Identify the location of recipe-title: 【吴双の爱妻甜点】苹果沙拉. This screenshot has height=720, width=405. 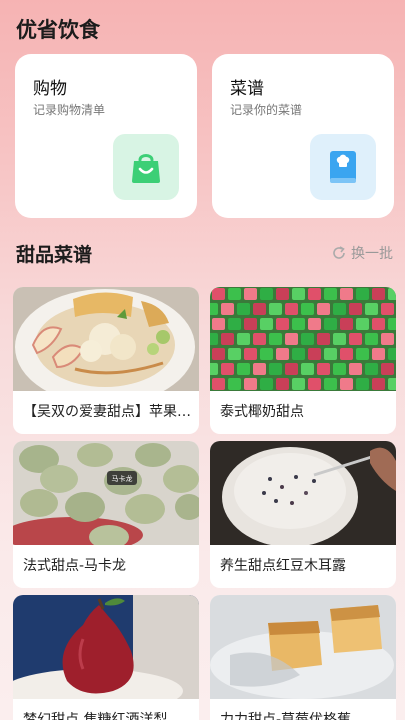
(107, 412).